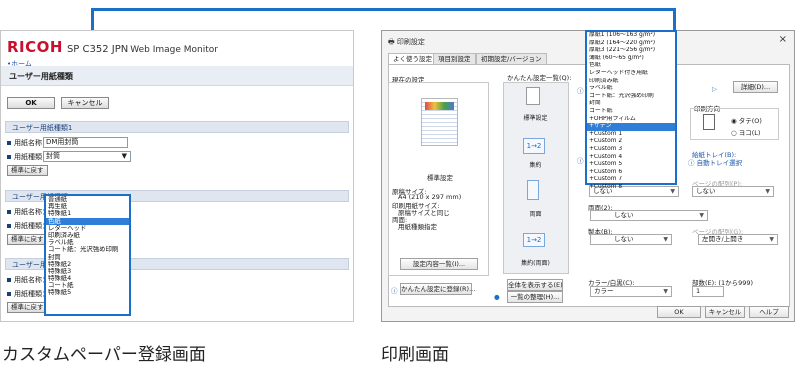 This screenshot has height=369, width=798. I want to click on dropdown-option: 厚紙1 (106〜163 g/m²), so click(631, 36).